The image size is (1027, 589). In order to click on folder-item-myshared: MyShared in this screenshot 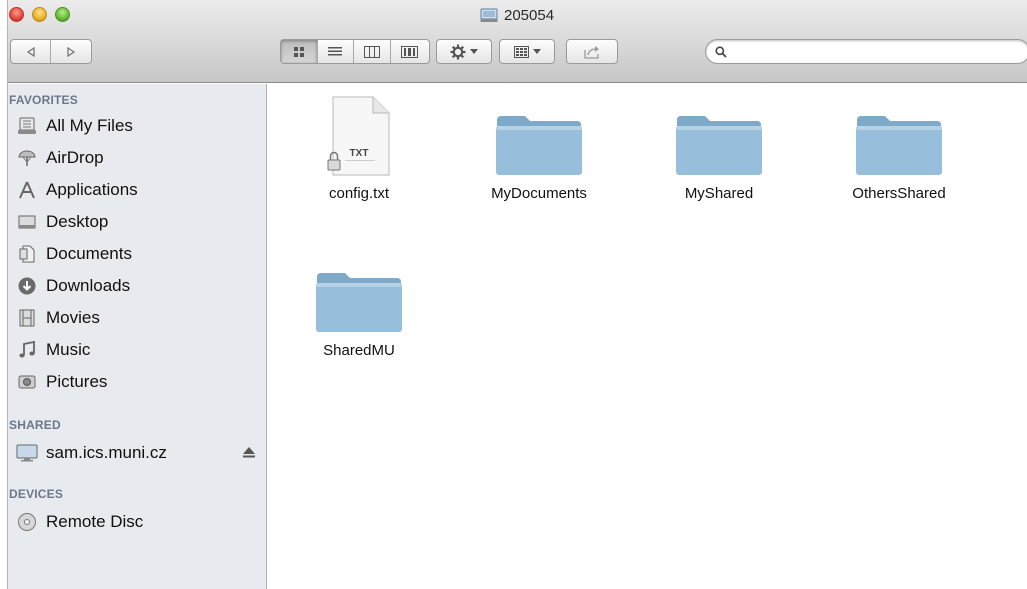, I will do `click(719, 148)`.